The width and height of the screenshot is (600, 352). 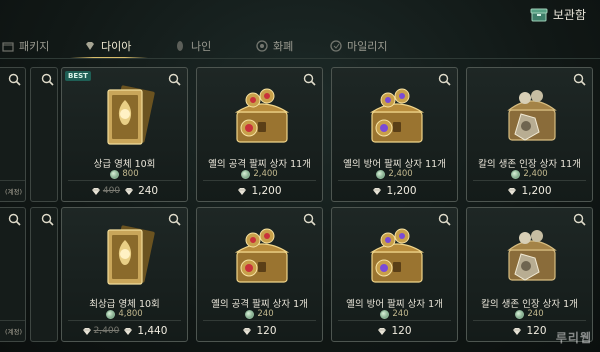 I want to click on product-card: BEST 상급 영체 10회 800 400 240, so click(x=124, y=134).